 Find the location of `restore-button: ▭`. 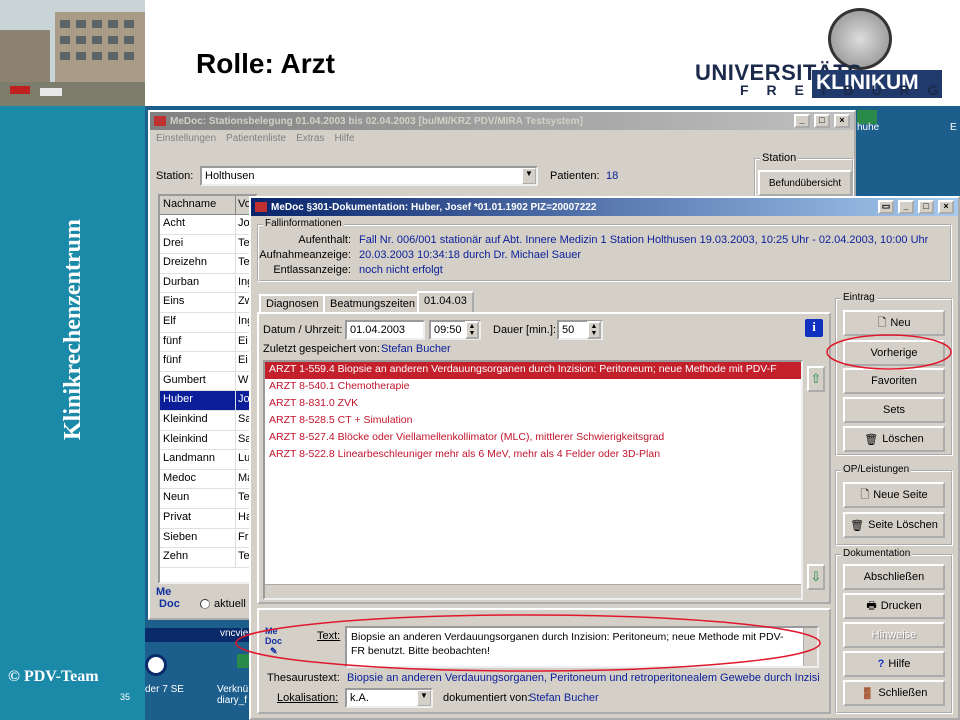

restore-button: ▭ is located at coordinates (886, 207).